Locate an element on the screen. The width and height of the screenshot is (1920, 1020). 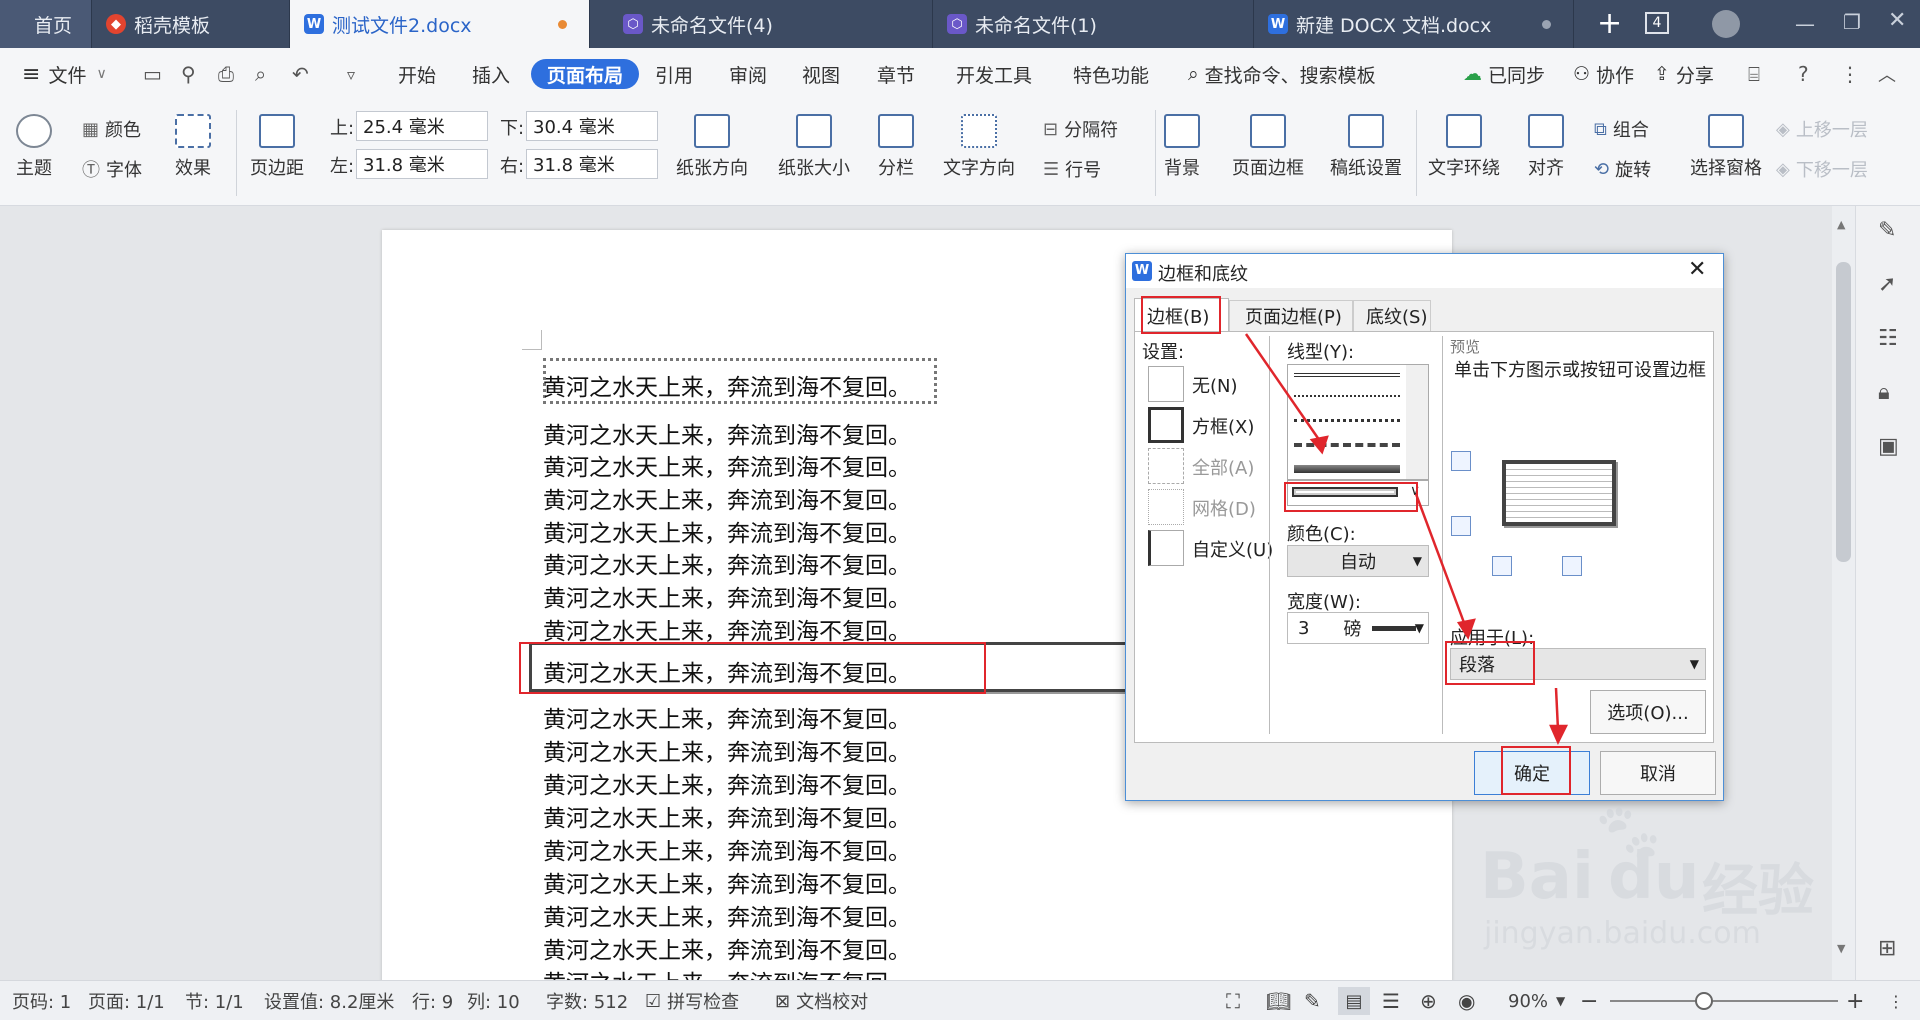
more-options-icon: ⋮ is located at coordinates (1850, 74).